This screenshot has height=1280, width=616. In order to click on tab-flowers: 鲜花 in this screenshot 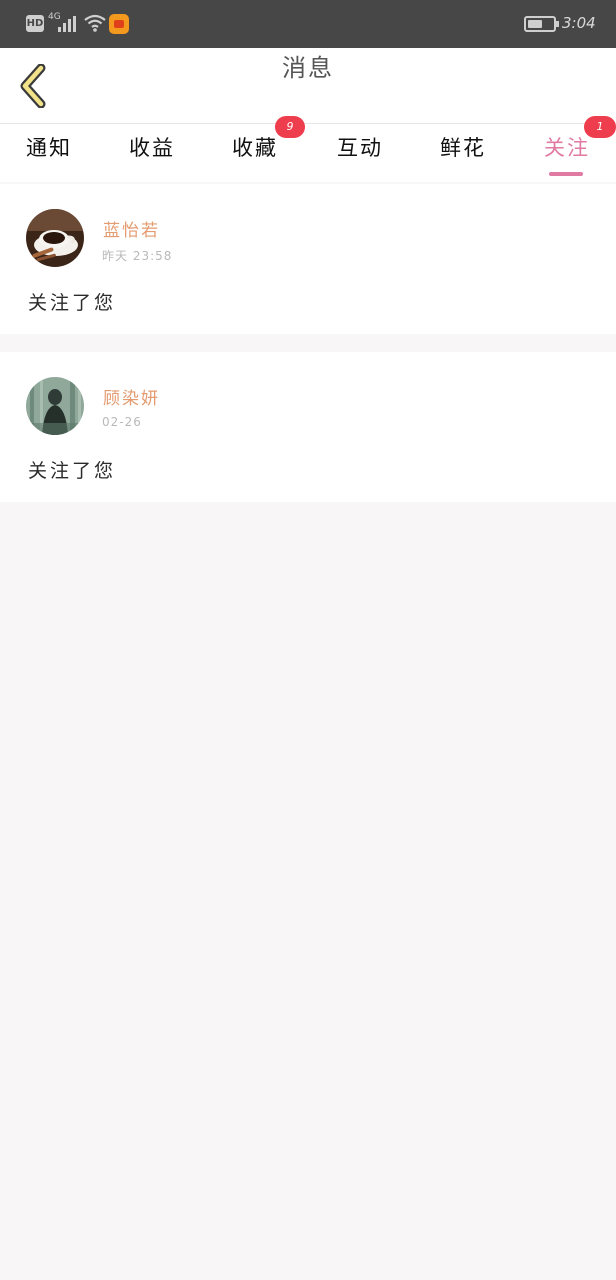, I will do `click(463, 154)`.